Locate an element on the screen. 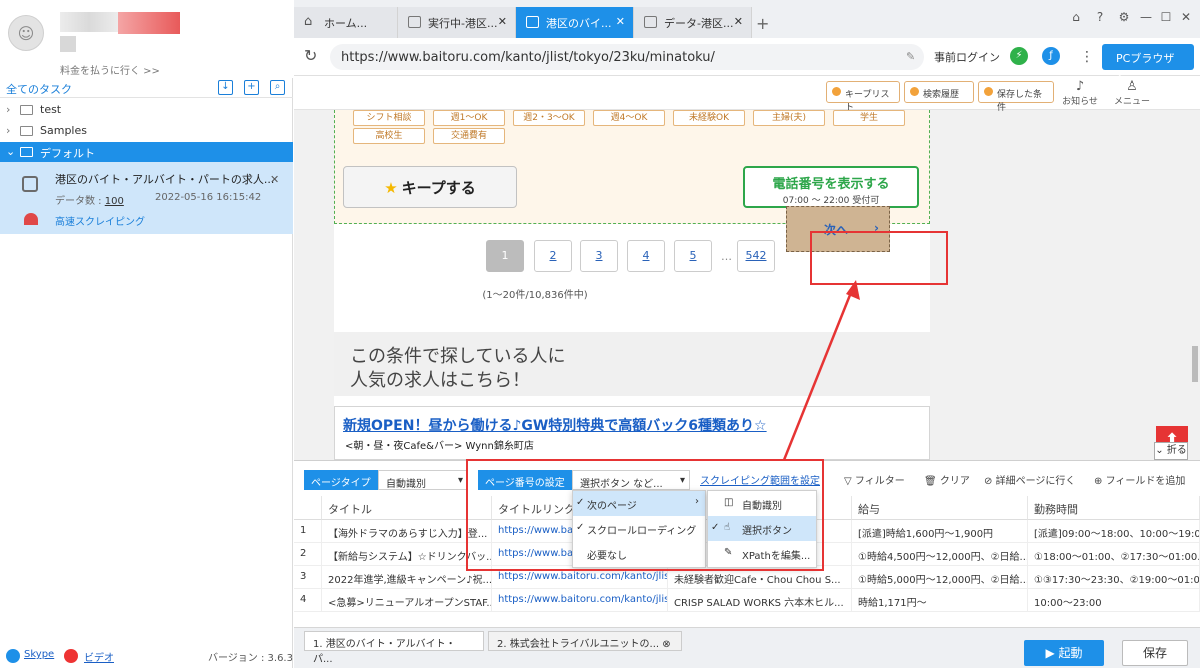  table-cell: [派遣]時給1,600円〜1,900円 is located at coordinates (940, 531).